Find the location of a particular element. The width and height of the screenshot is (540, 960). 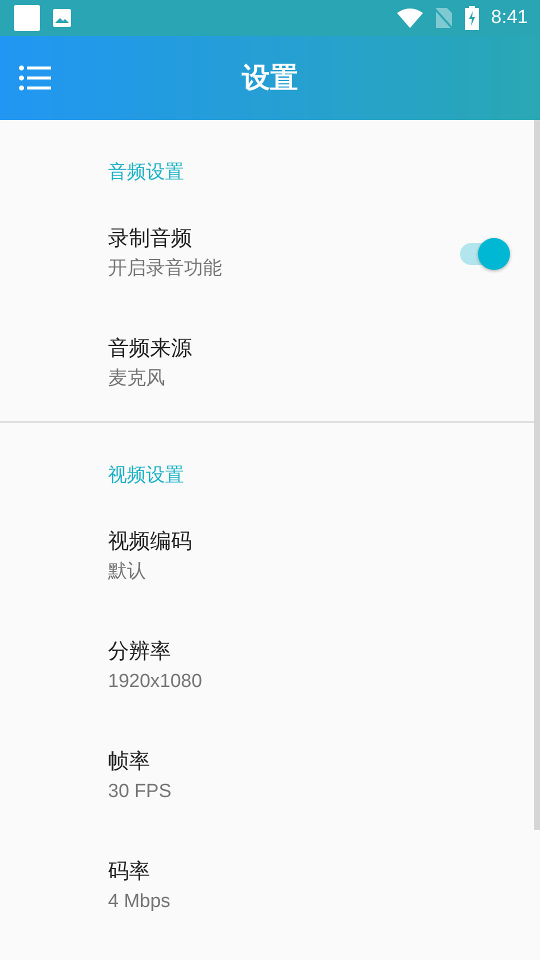

toggle-switch is located at coordinates (484, 254).